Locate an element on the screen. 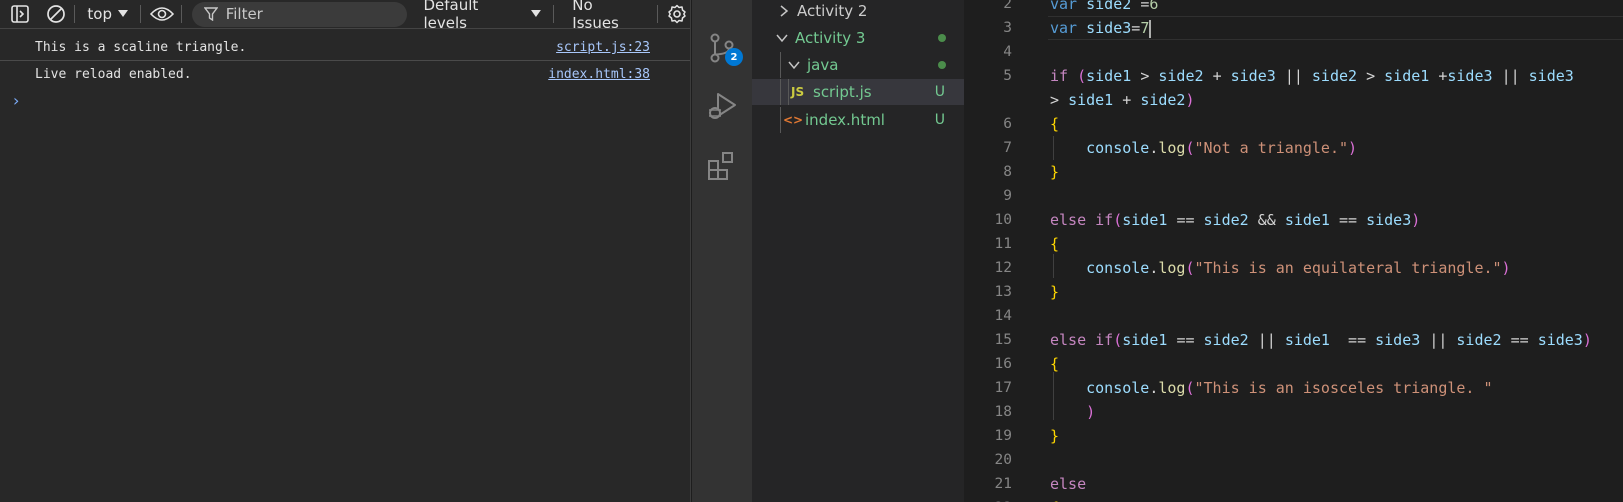 This screenshot has height=502, width=1623. tree-item-script-js: JS script.js U is located at coordinates (858, 92).